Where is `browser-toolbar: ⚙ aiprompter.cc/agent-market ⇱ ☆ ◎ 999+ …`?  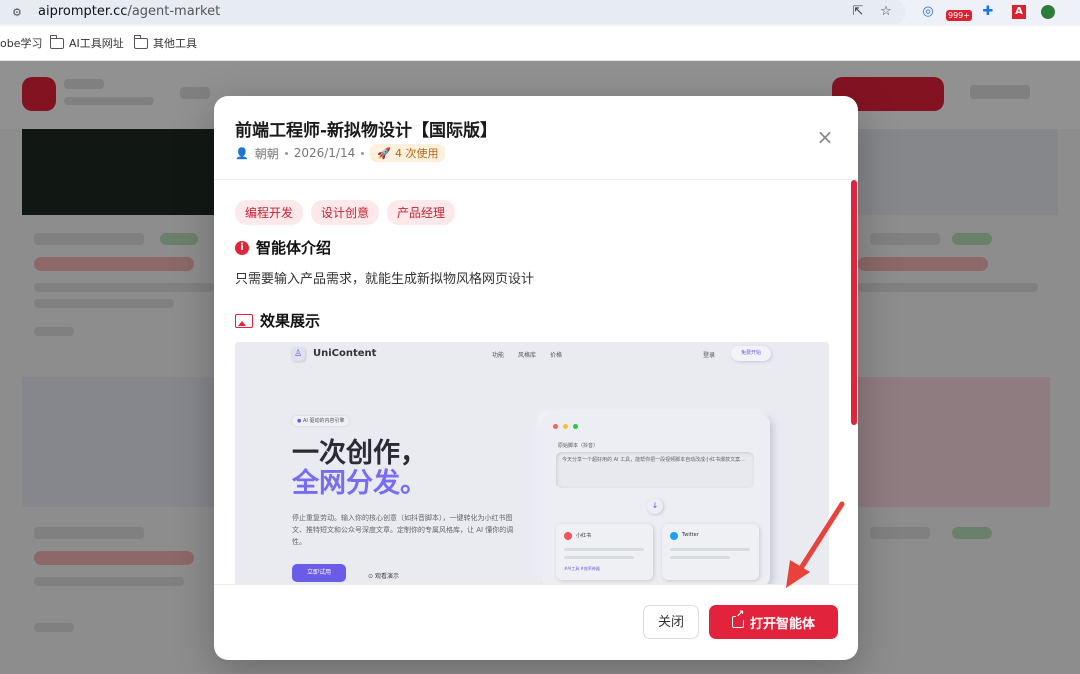 browser-toolbar: ⚙ aiprompter.cc/agent-market ⇱ ☆ ◎ 999+ … is located at coordinates (540, 13).